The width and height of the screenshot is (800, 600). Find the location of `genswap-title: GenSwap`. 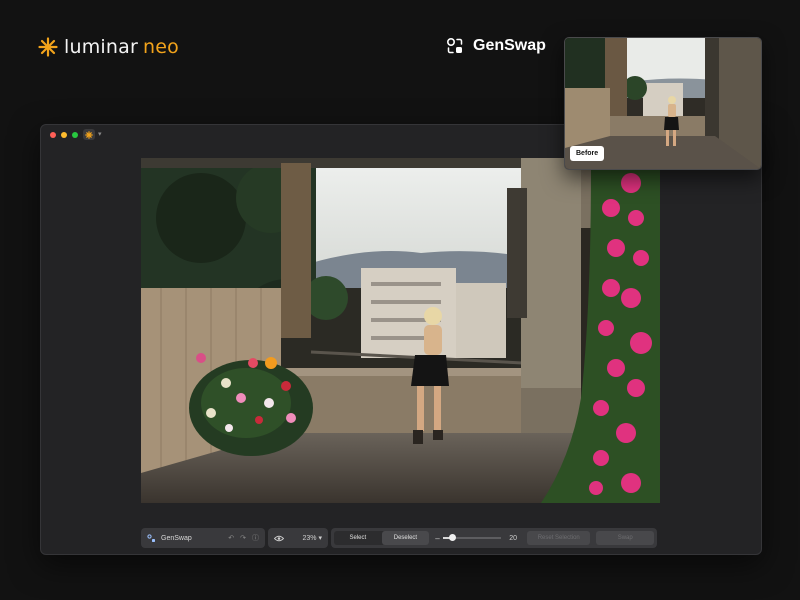

genswap-title: GenSwap is located at coordinates (509, 45).